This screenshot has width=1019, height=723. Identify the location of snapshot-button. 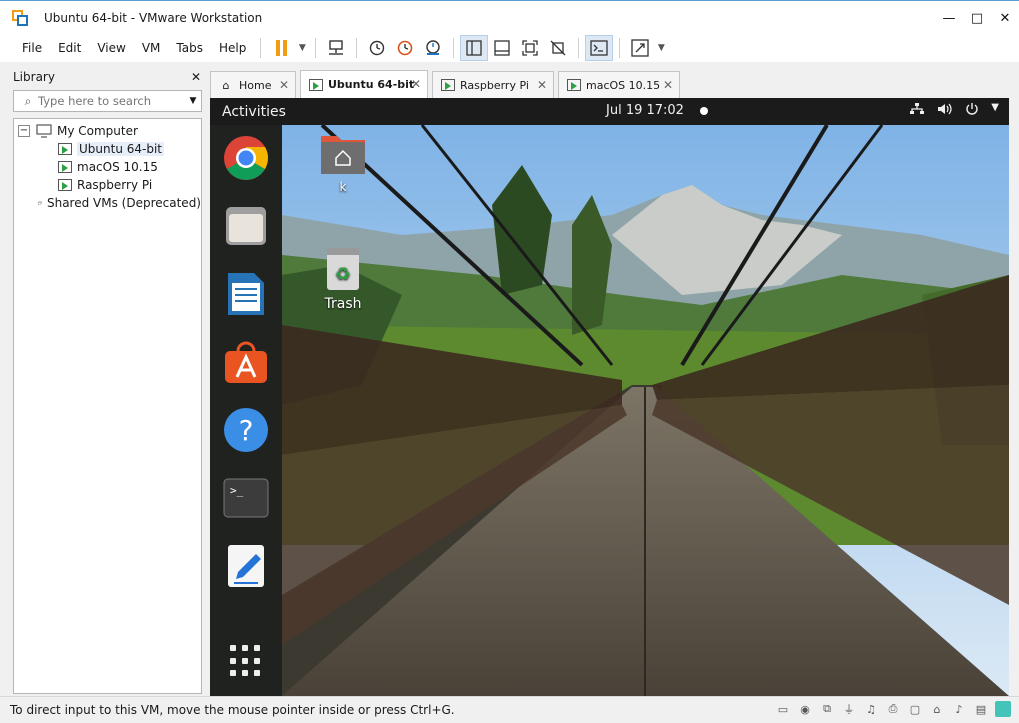
(377, 48).